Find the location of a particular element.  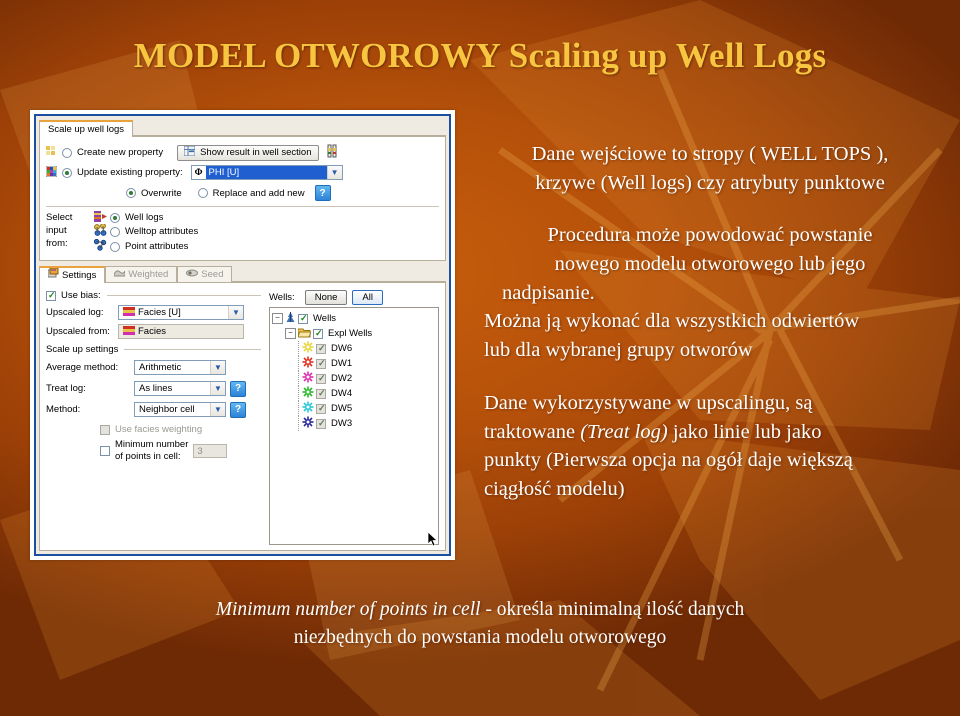

use-bias-checkbox is located at coordinates (51, 295).